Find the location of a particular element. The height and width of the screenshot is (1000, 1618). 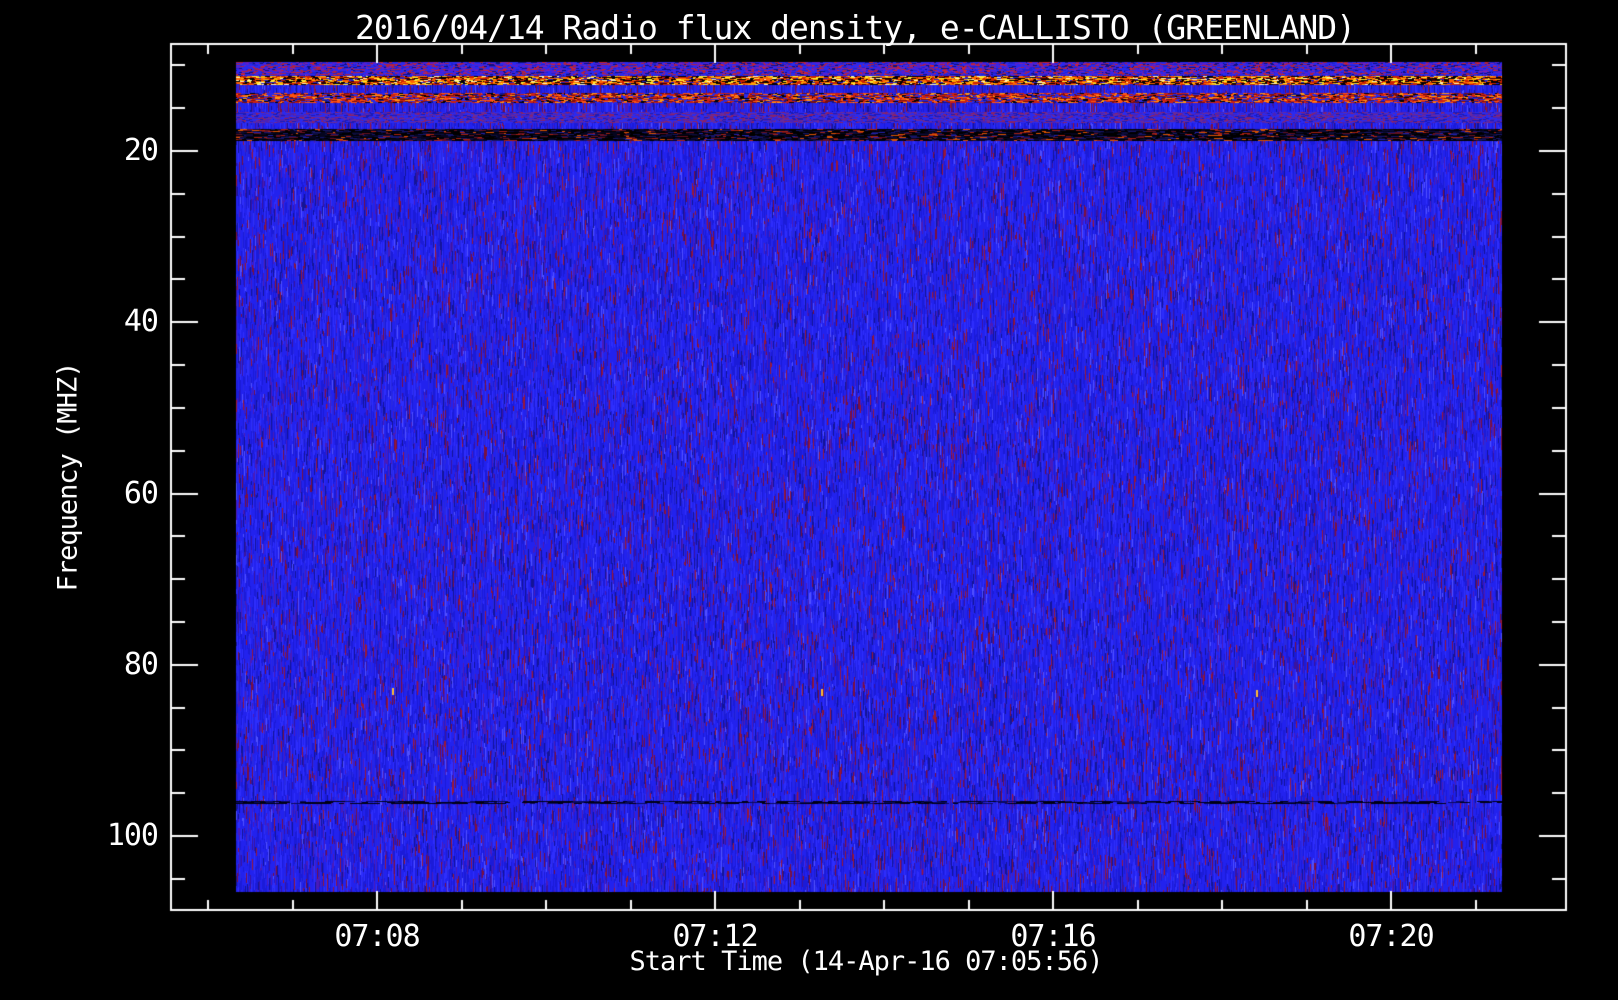

x-tick-label: 07:08 is located at coordinates (377, 936).